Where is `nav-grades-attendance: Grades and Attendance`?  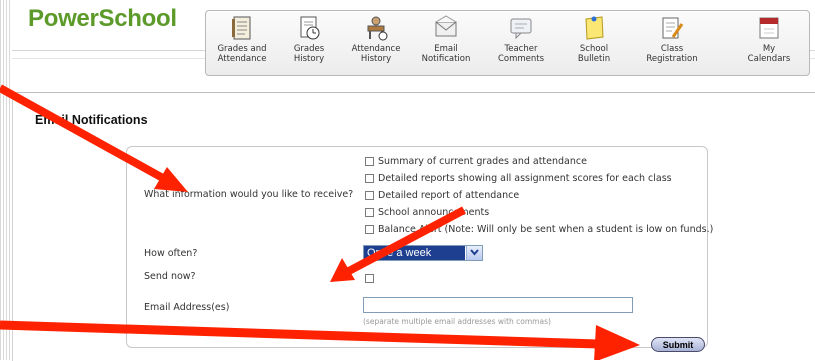 nav-grades-attendance: Grades and Attendance is located at coordinates (242, 39).